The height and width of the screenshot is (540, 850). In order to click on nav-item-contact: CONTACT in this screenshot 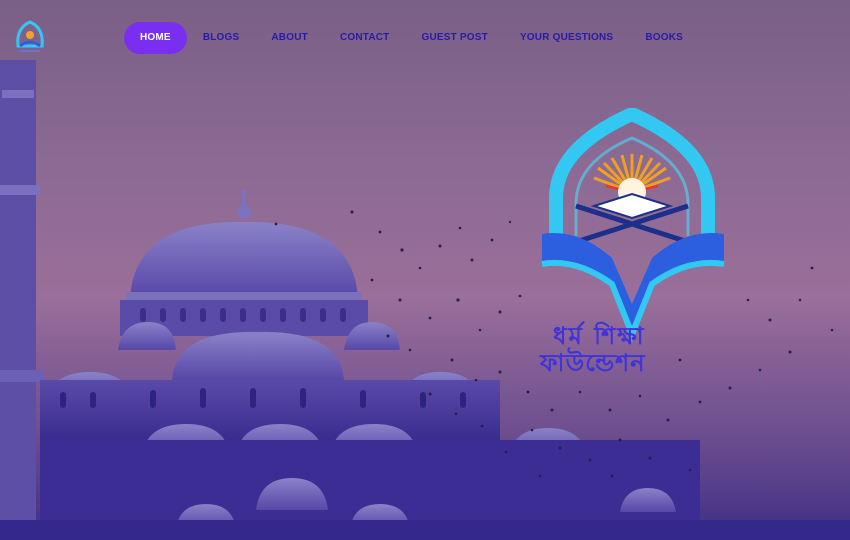, I will do `click(365, 38)`.